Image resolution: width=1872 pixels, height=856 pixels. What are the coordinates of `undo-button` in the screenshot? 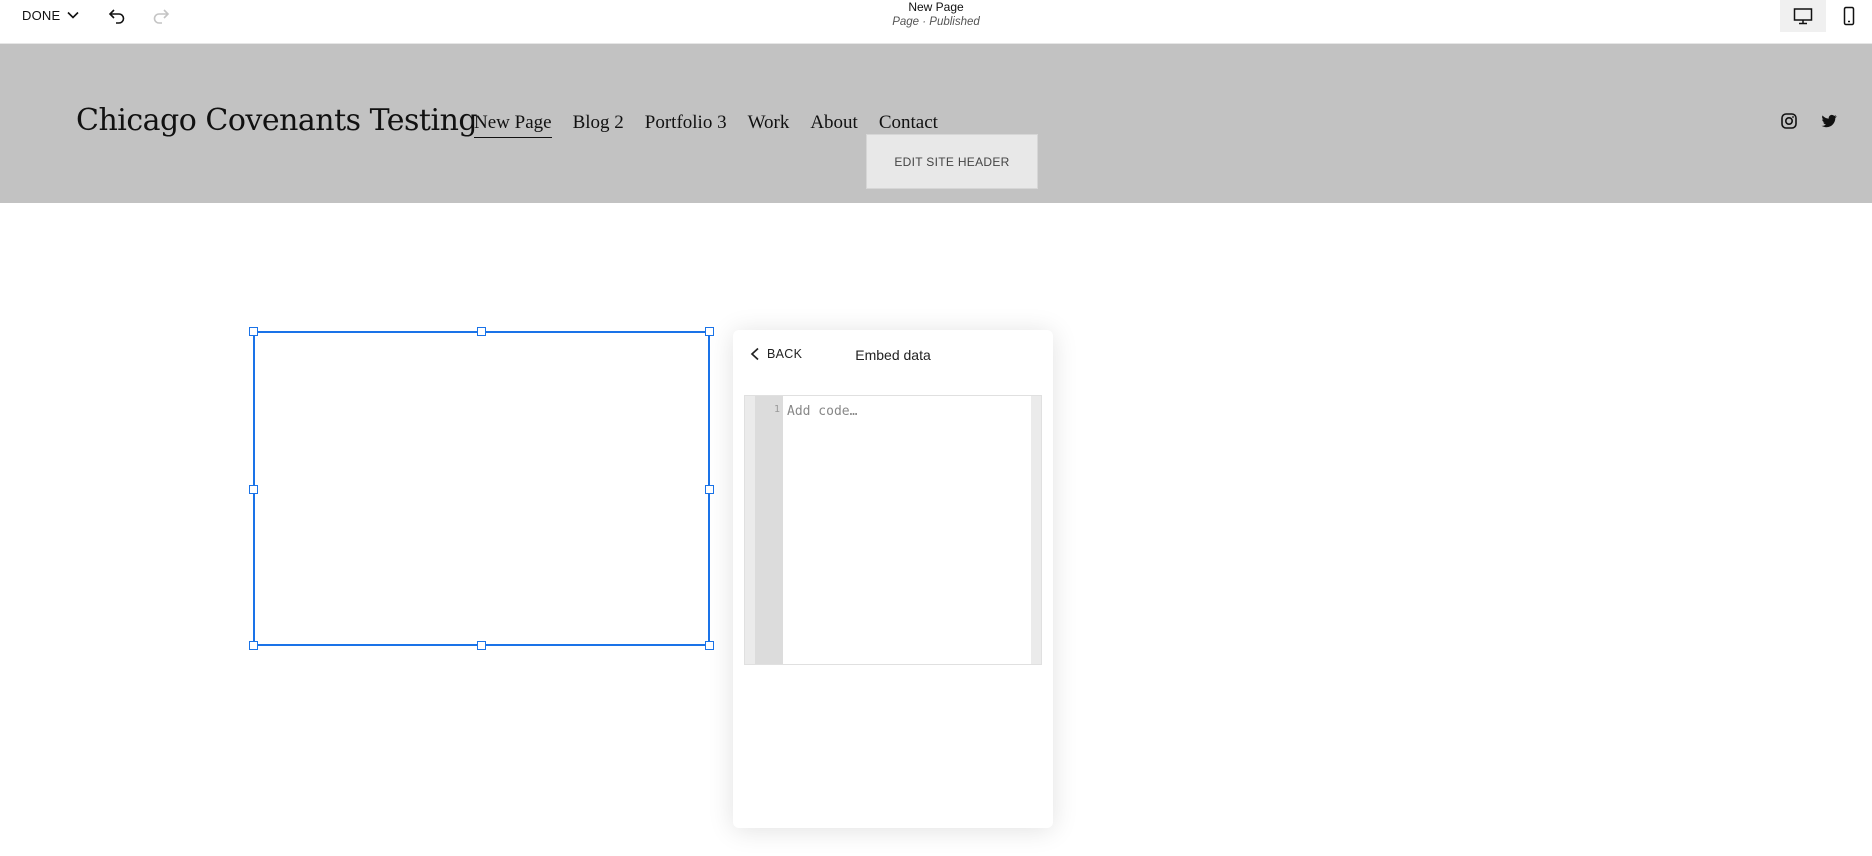 It's located at (117, 15).